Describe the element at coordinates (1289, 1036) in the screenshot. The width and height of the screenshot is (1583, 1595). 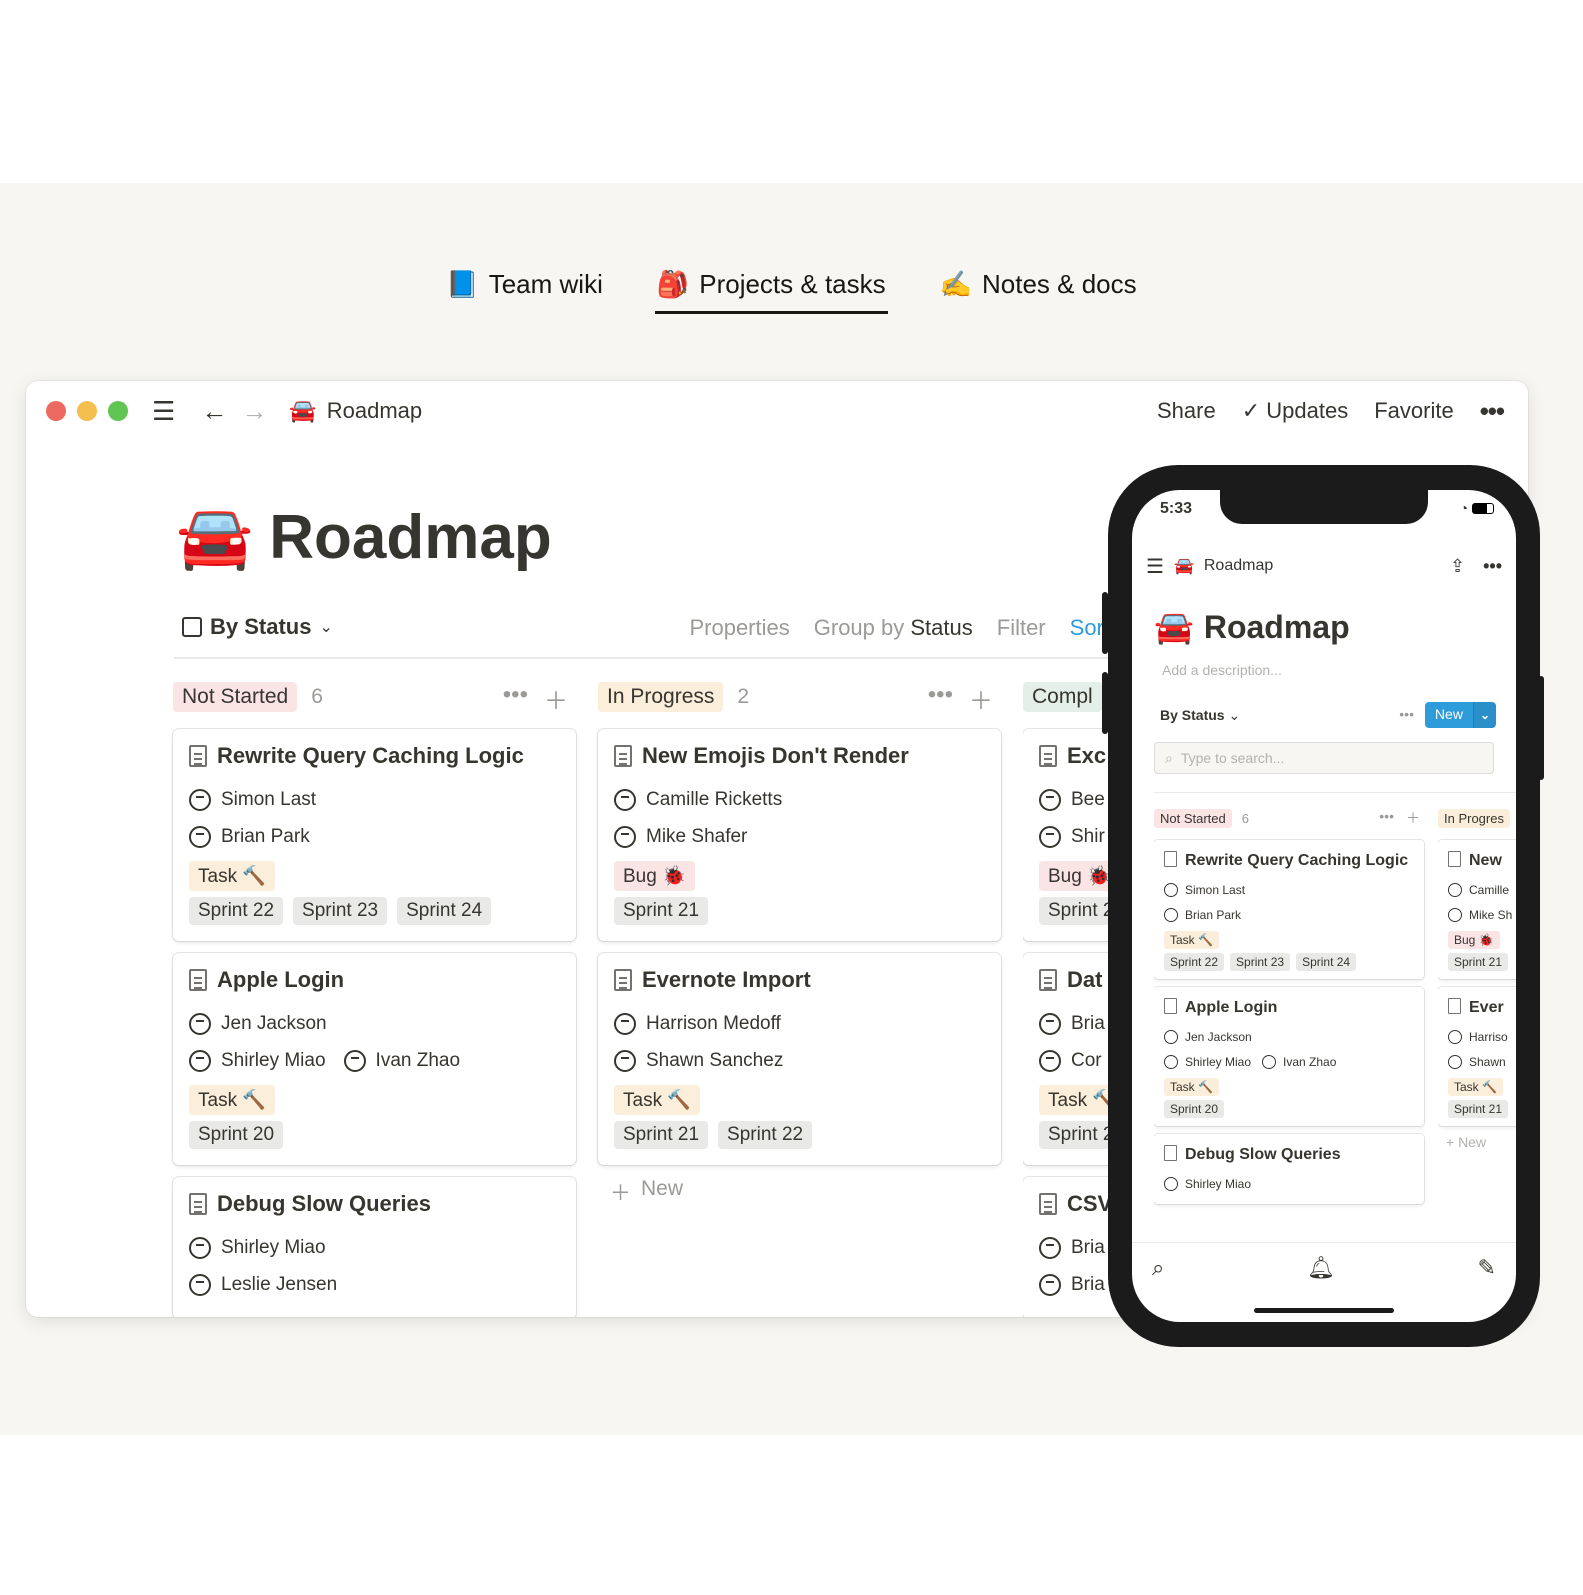
I see `person: Jen Jackson` at that location.